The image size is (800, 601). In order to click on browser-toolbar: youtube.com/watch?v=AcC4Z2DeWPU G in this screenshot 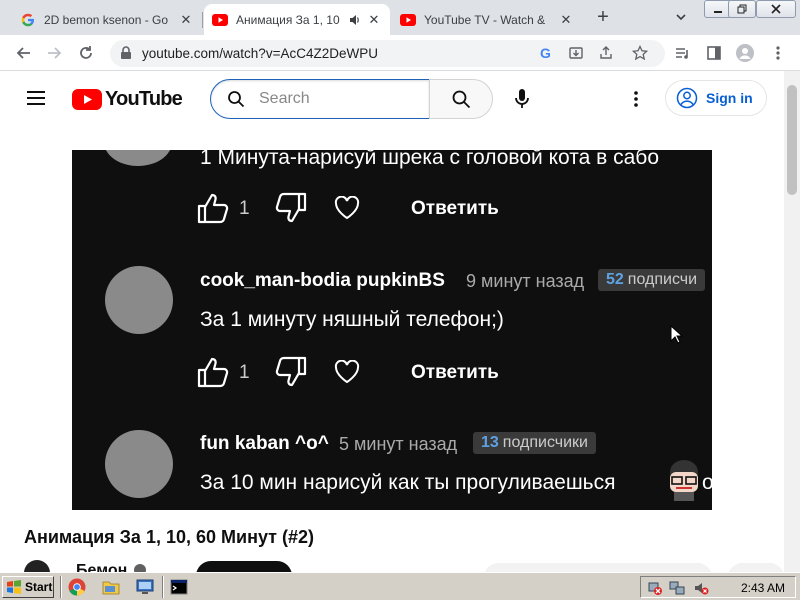, I will do `click(400, 53)`.